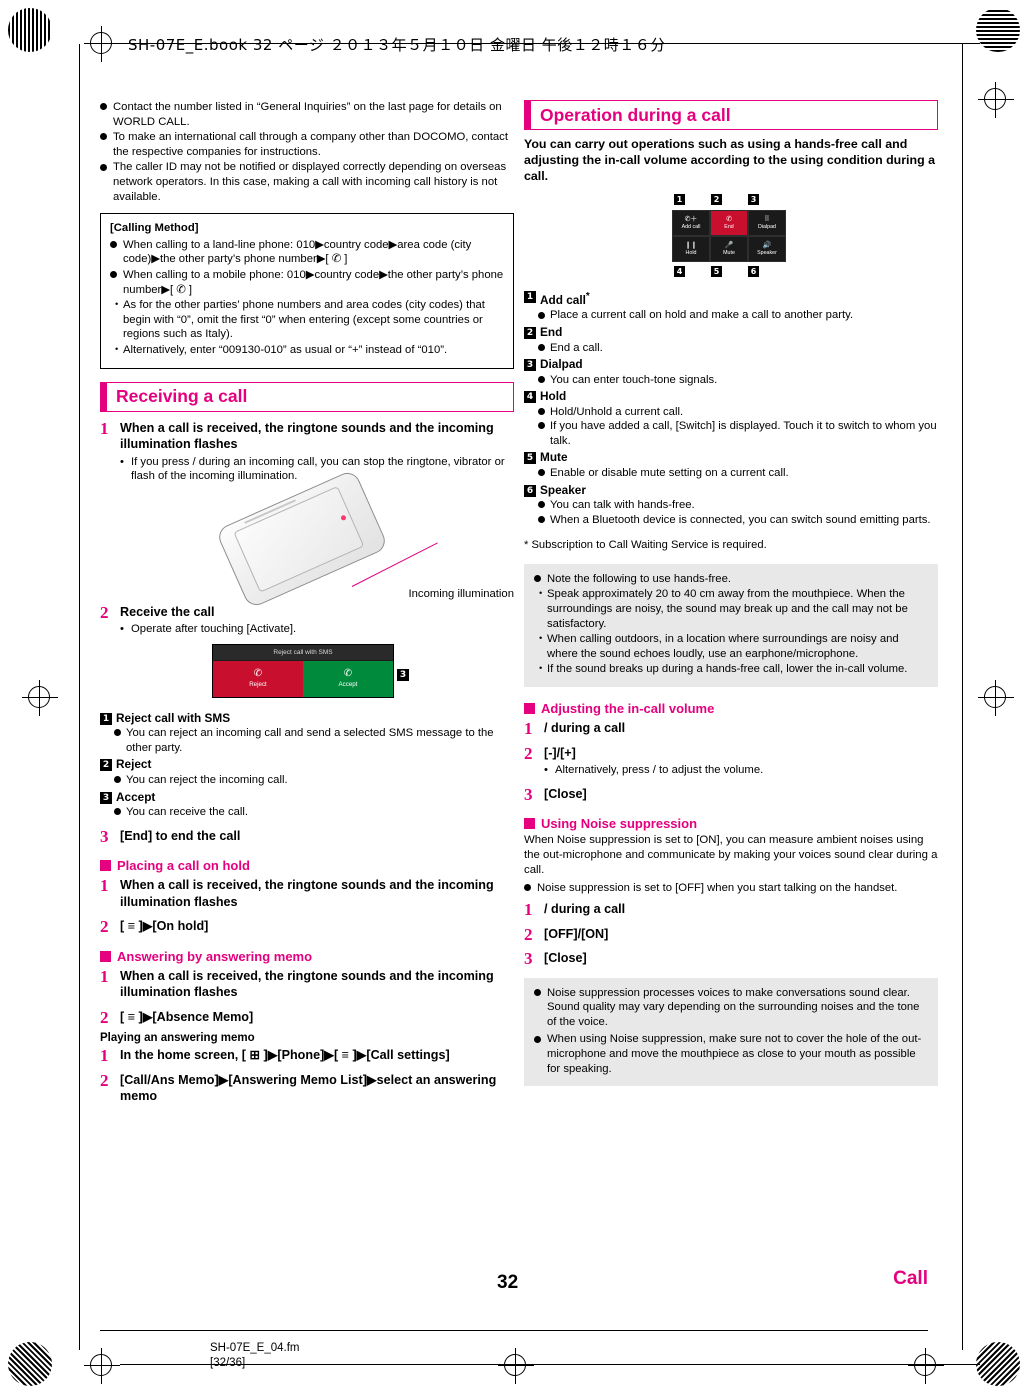 The height and width of the screenshot is (1394, 1028). Describe the element at coordinates (731, 505) in the screenshot. I see `keydef-detail-speaker-1: You can talk with hands-free.` at that location.